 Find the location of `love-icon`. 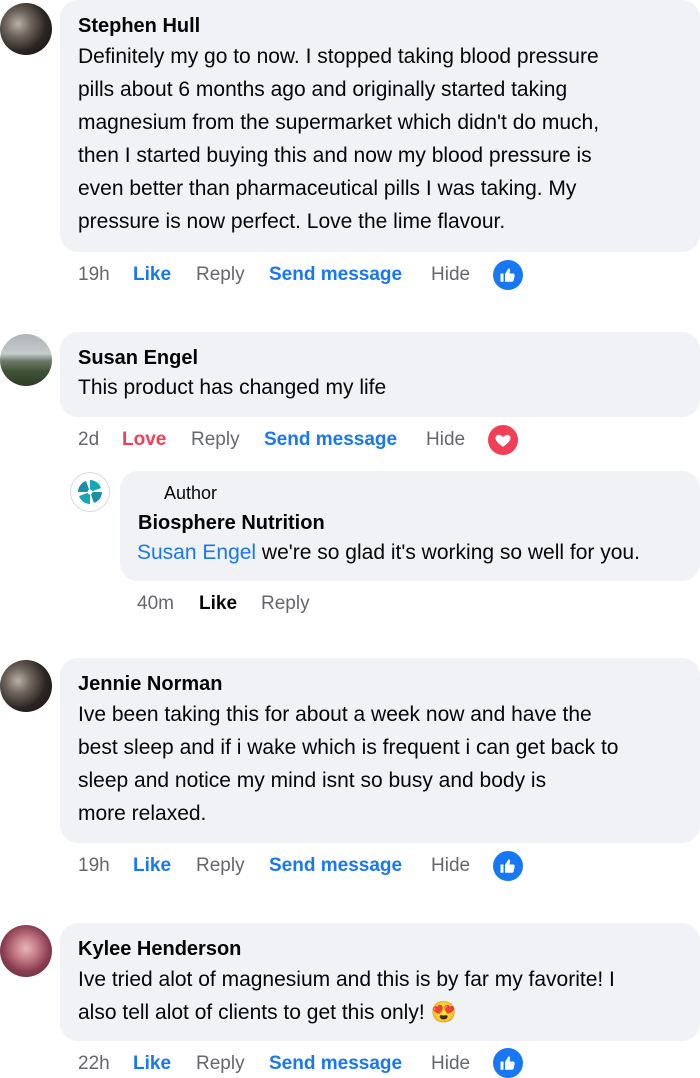

love-icon is located at coordinates (503, 440).